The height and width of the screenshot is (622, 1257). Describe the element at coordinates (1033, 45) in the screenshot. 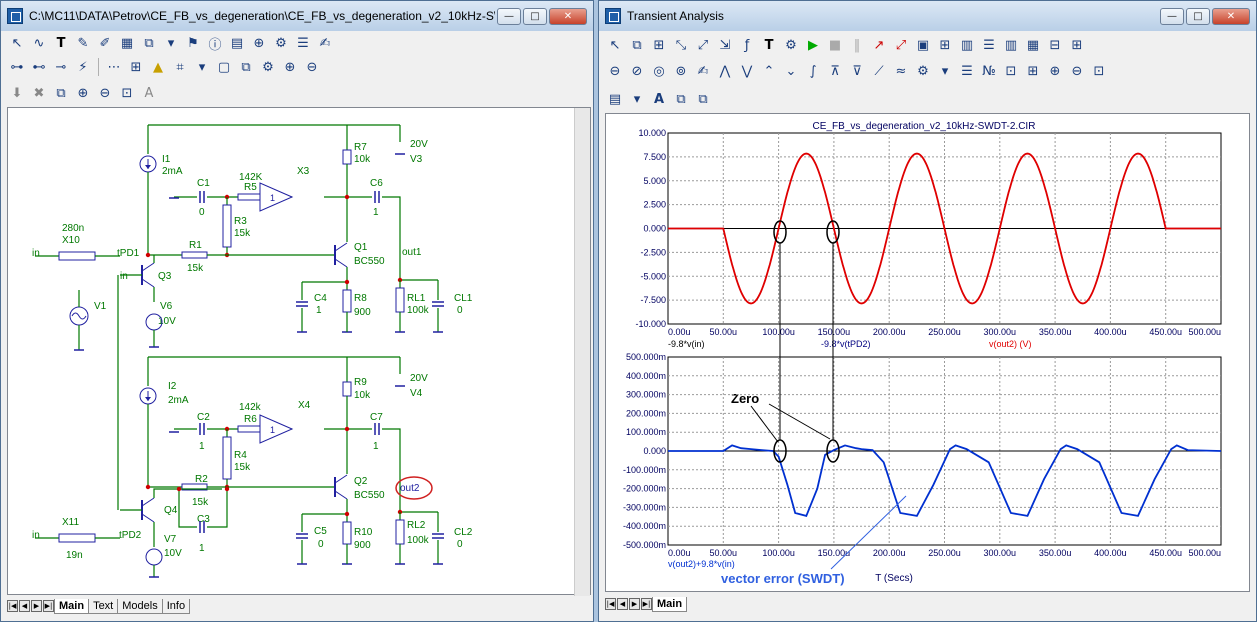

I see `bars-icon: ▦` at that location.